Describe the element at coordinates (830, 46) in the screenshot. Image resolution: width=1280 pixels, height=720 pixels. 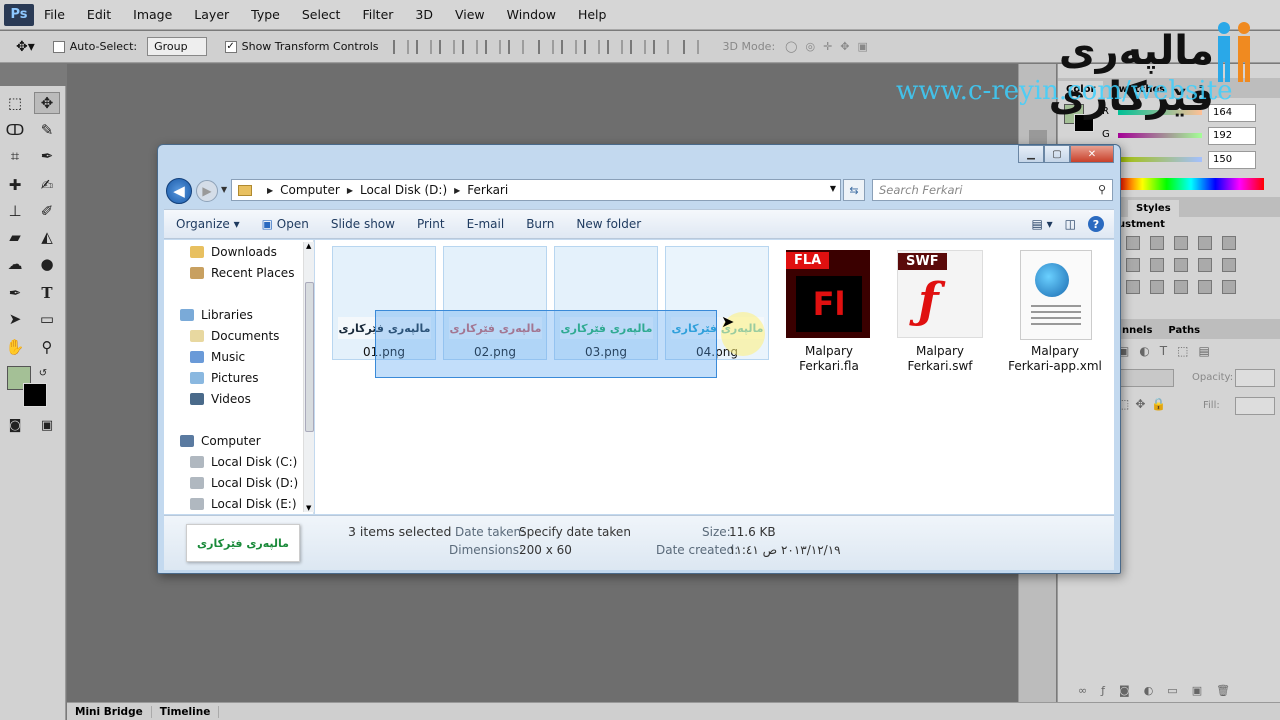
I see `3d-mode-icons: ◯◎✛✥▣` at that location.